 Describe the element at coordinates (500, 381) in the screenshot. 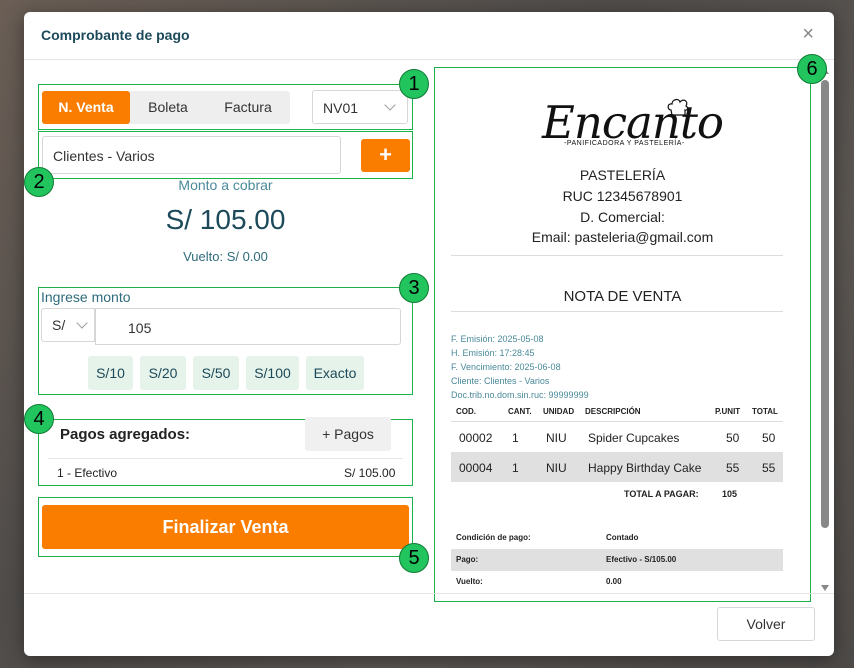

I see `meta-client: Cliente: Clientes - Varios` at that location.